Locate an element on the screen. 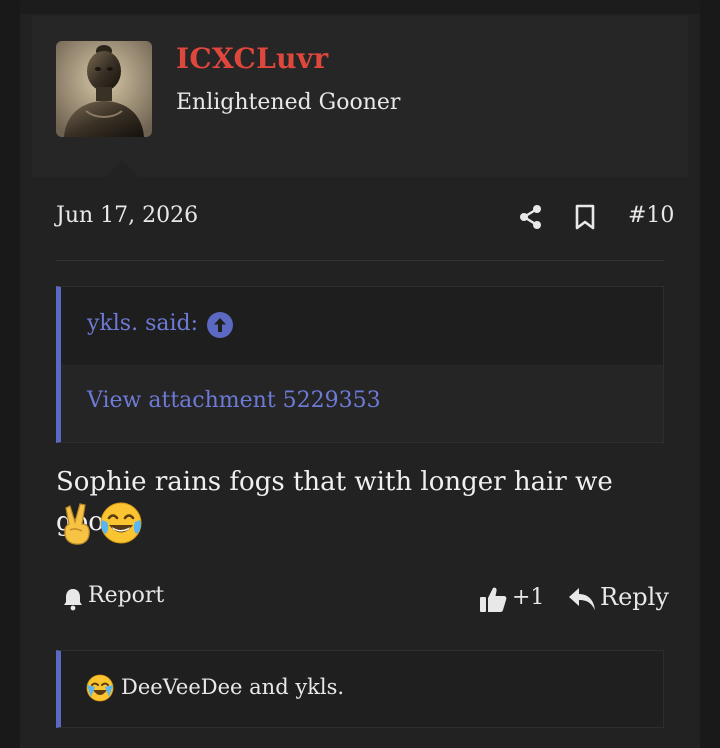  avatar-bust-image is located at coordinates (104, 89).